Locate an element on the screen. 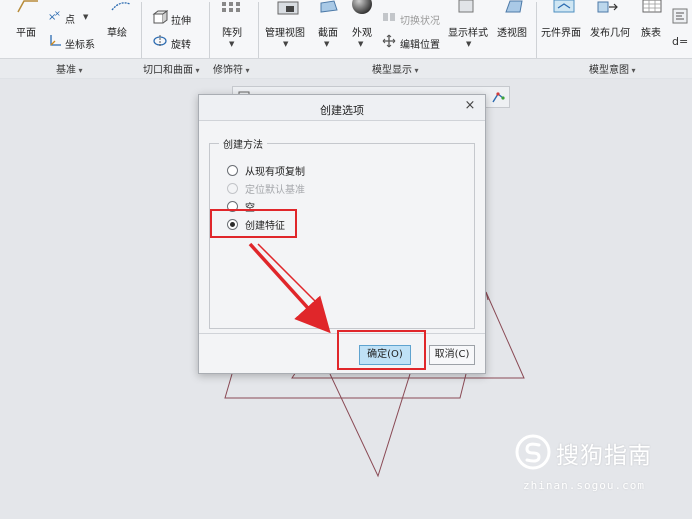  watermark-url: zhinan.sogou.com is located at coordinates (584, 485).